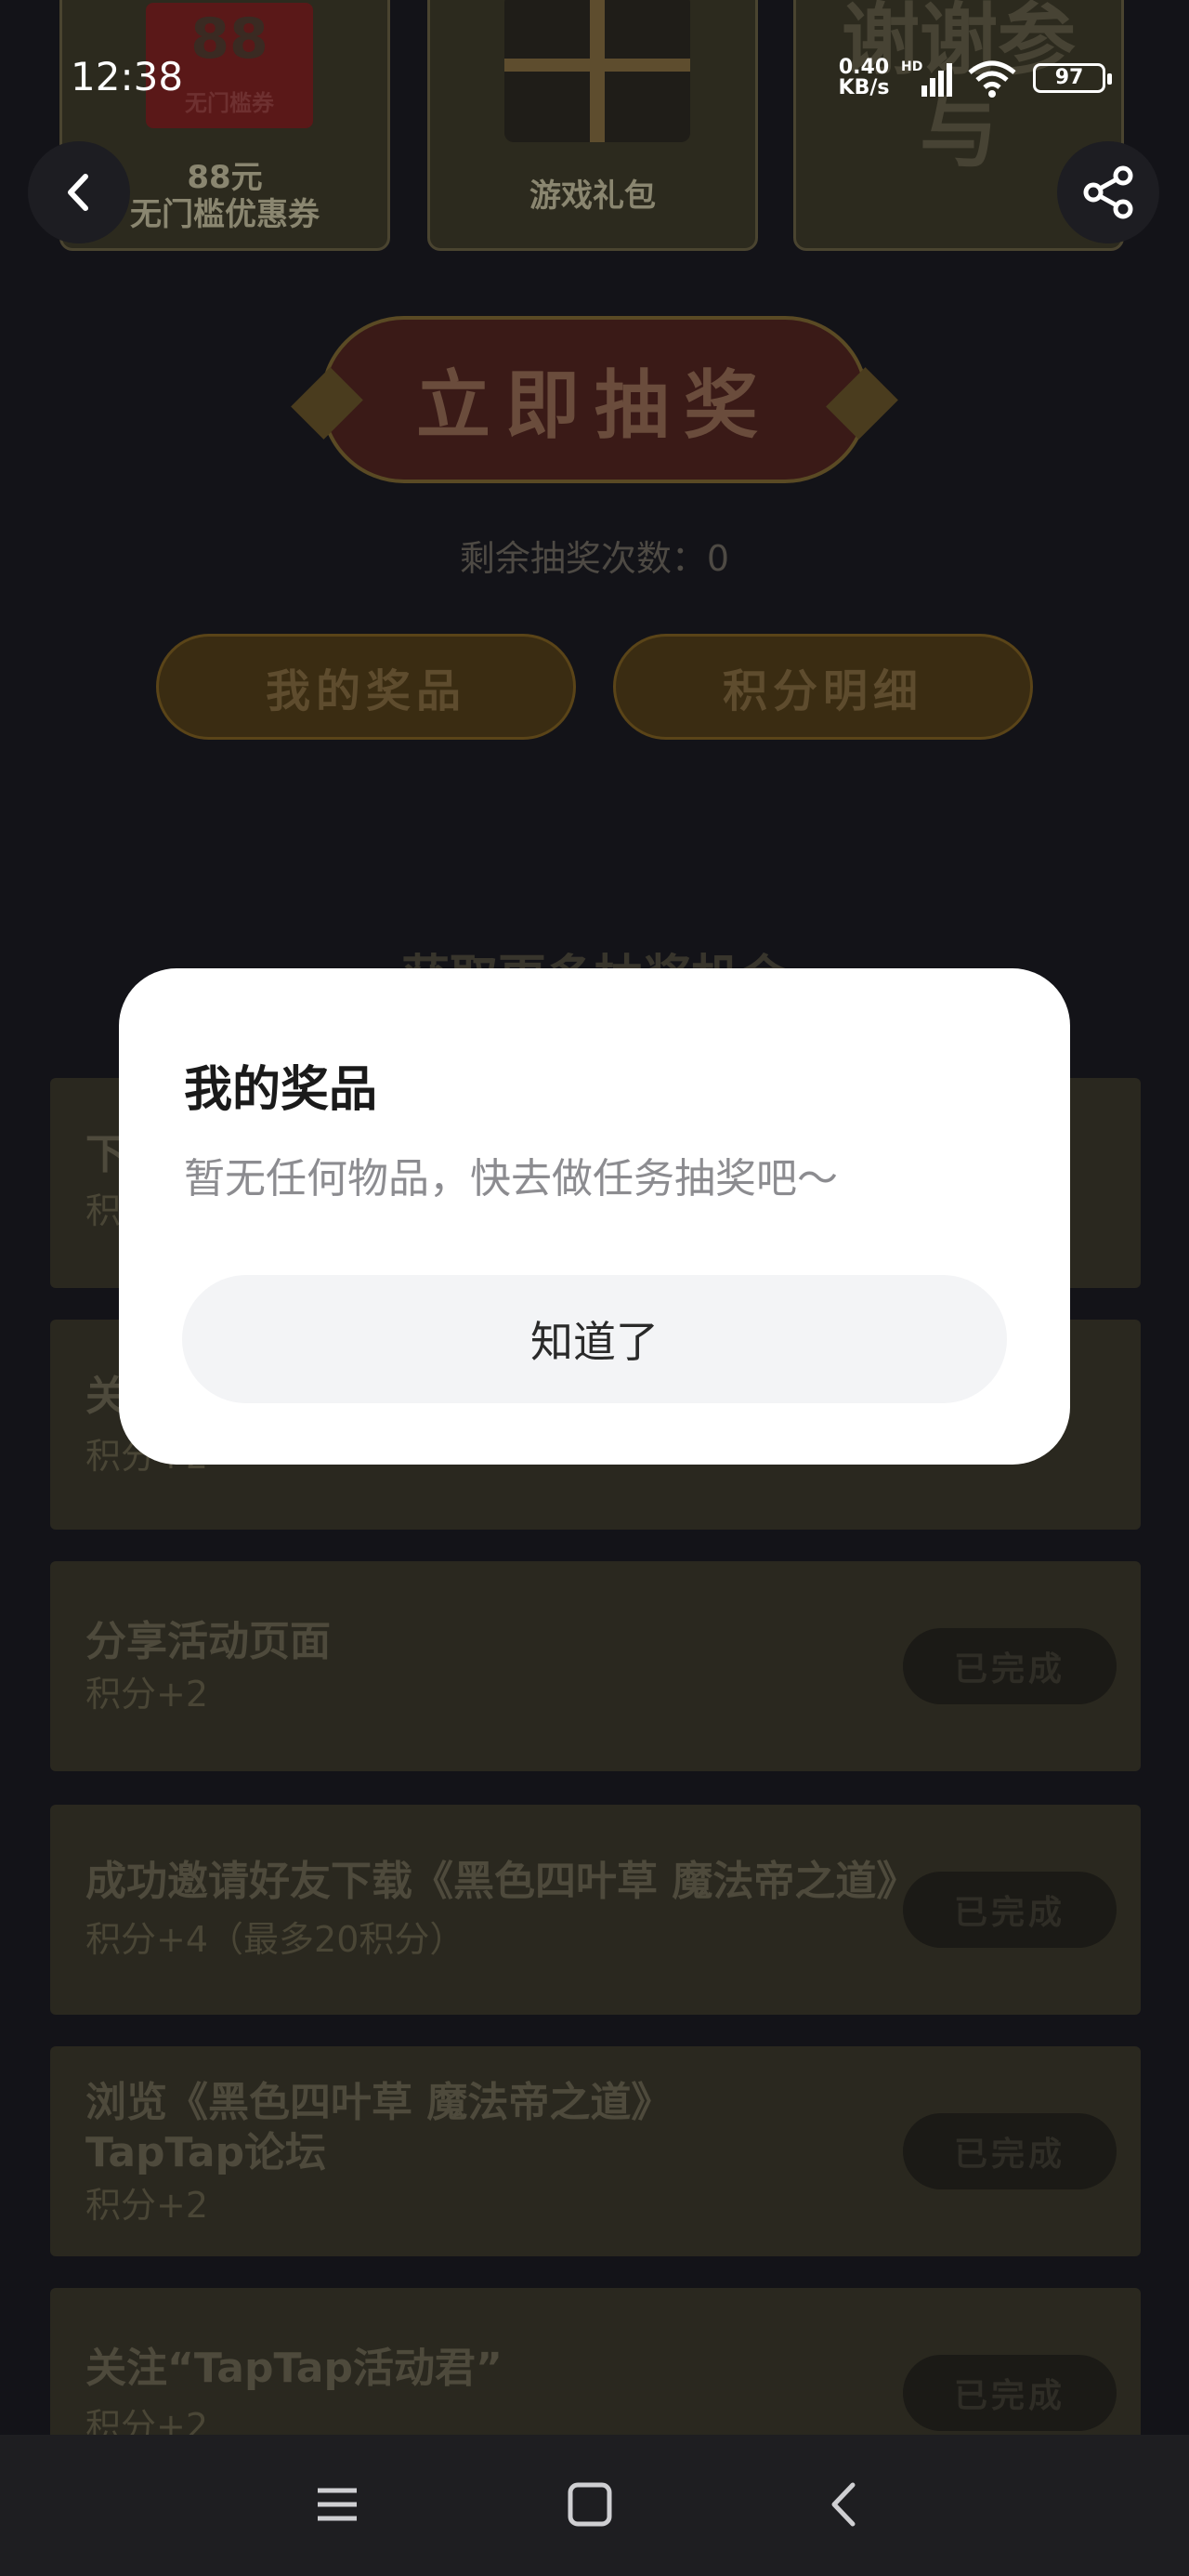 This screenshot has width=1189, height=2576. What do you see at coordinates (511, 1179) in the screenshot?
I see `dialog-message: 暂无任何物品，快去做任务抽奖吧～` at bounding box center [511, 1179].